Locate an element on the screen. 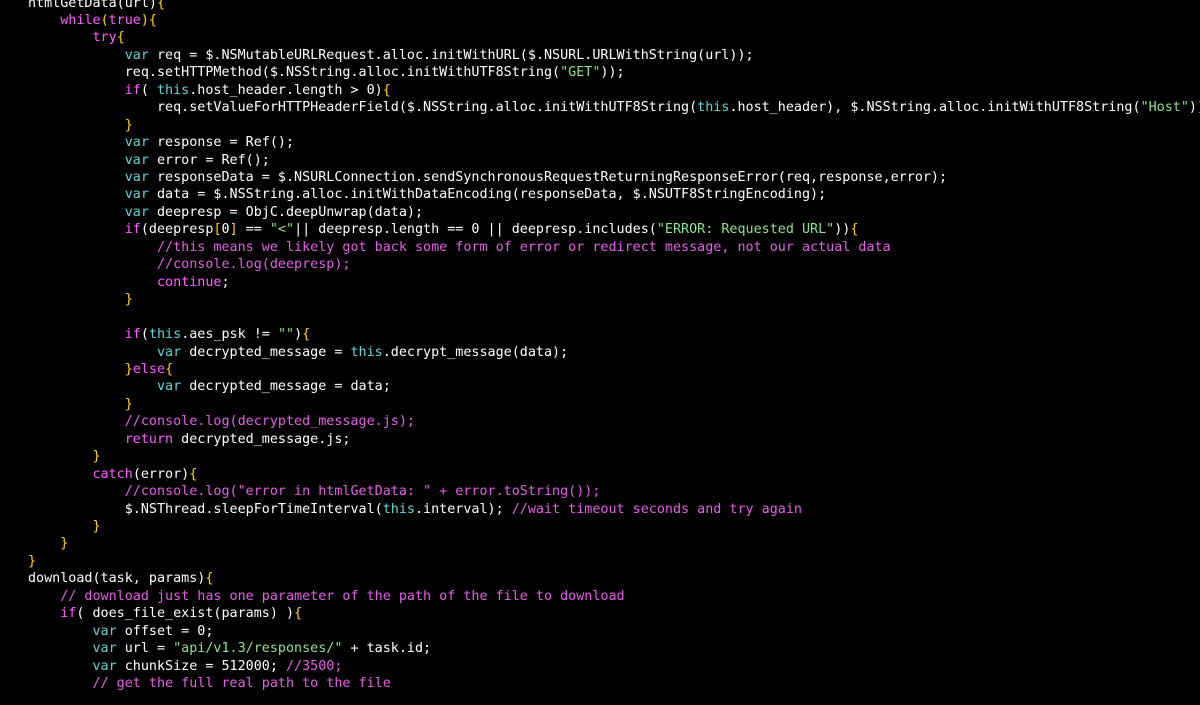 This screenshot has height=705, width=1200. code-line: try{ is located at coordinates (76, 37).